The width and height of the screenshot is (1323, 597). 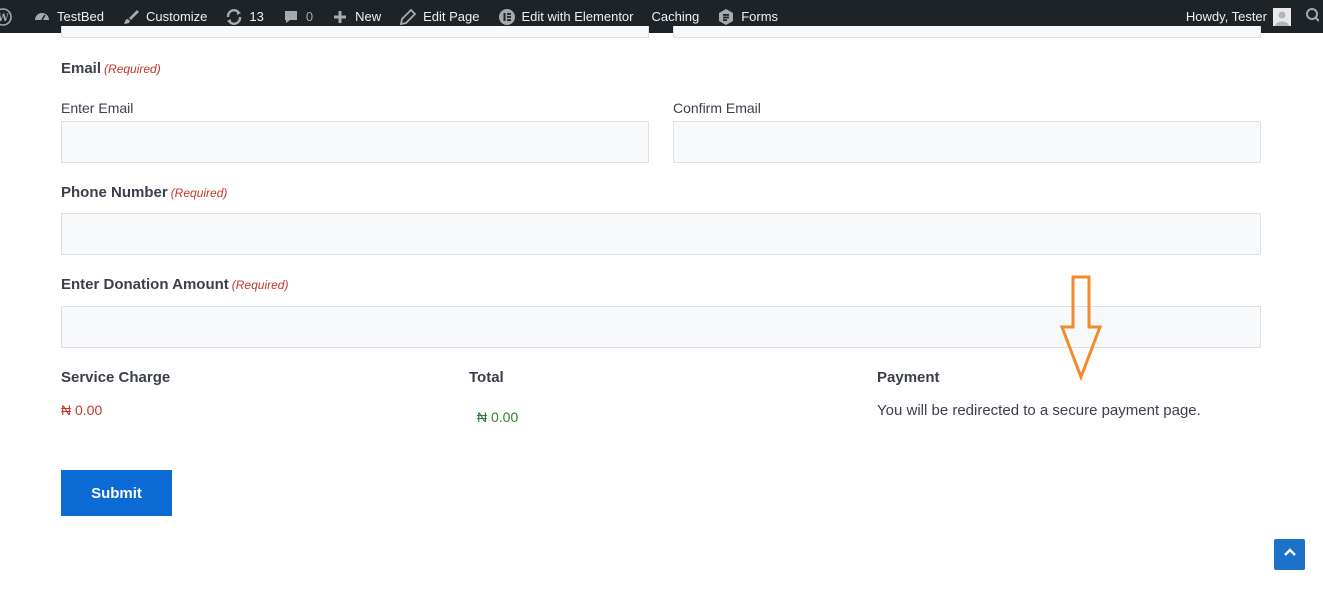 What do you see at coordinates (1226, 16) in the screenshot?
I see `howdy-text: Howdy, Tester` at bounding box center [1226, 16].